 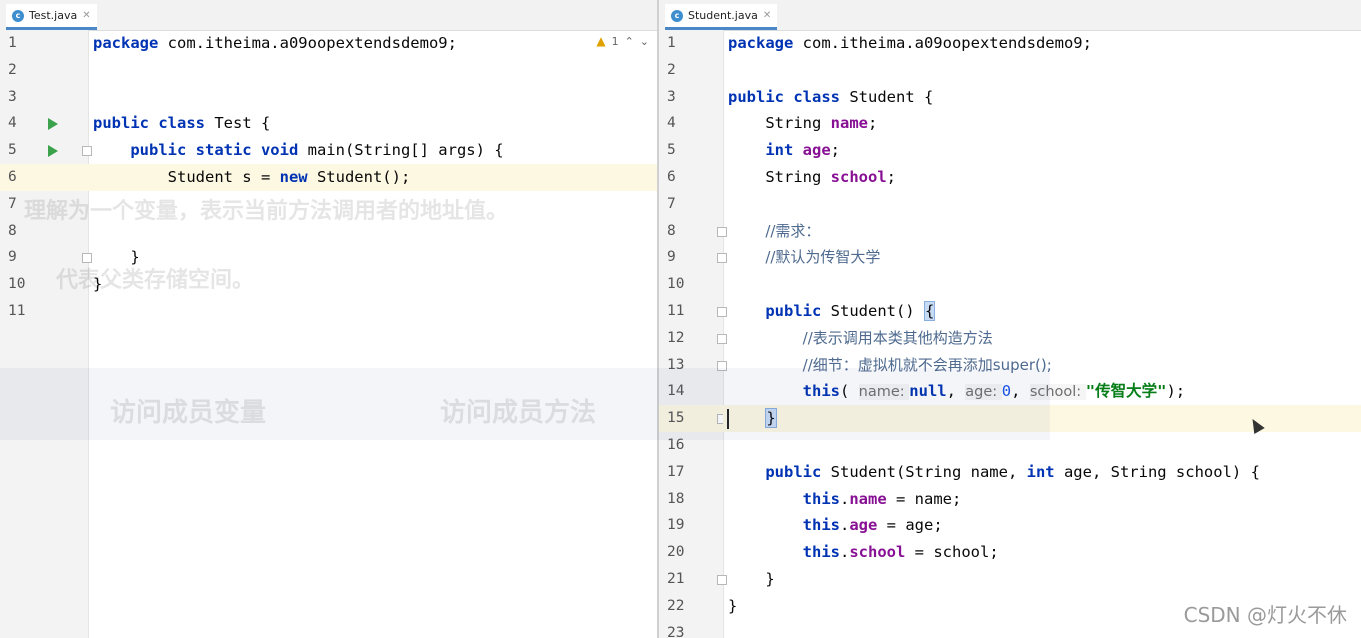 I want to click on code-line: public class Student {, so click(x=830, y=97).